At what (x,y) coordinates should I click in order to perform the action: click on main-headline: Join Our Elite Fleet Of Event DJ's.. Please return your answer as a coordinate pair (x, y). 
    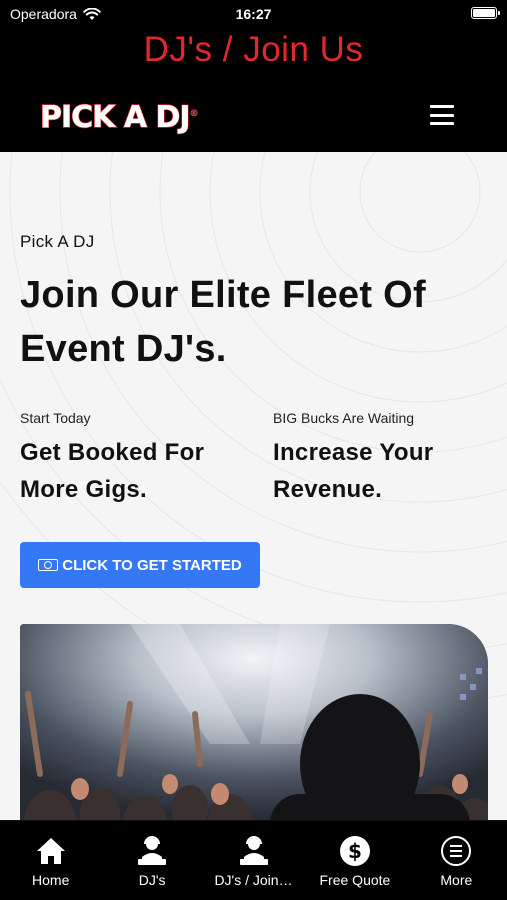
    Looking at the image, I should click on (223, 322).